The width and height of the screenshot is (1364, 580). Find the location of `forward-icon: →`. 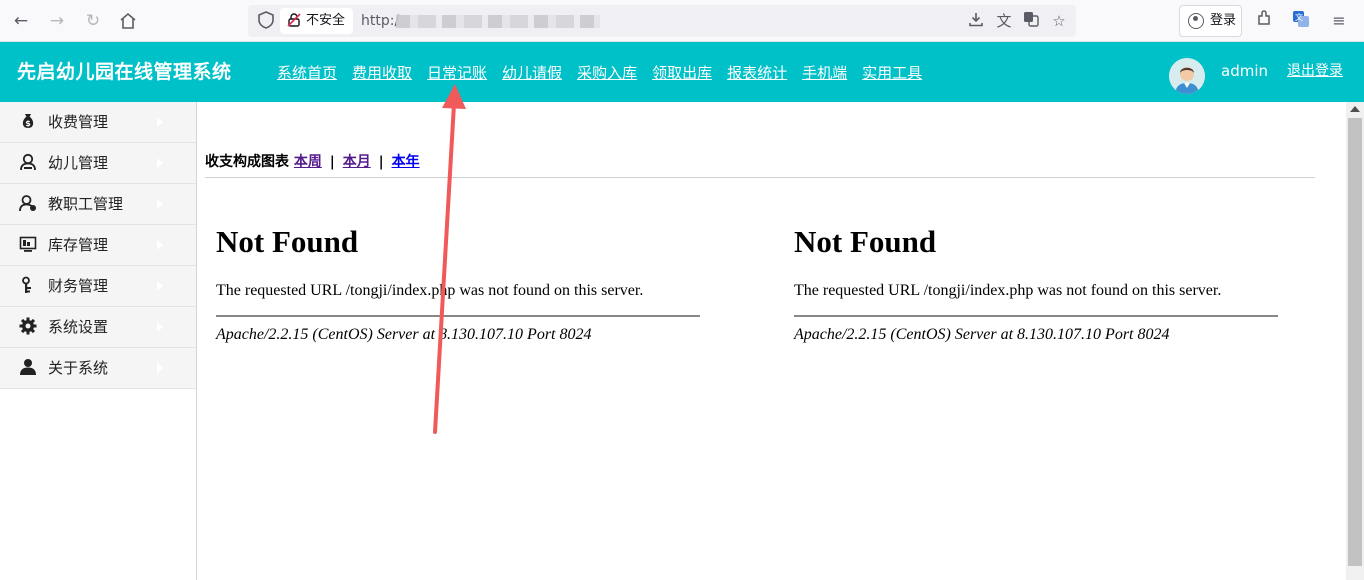

forward-icon: → is located at coordinates (57, 21).